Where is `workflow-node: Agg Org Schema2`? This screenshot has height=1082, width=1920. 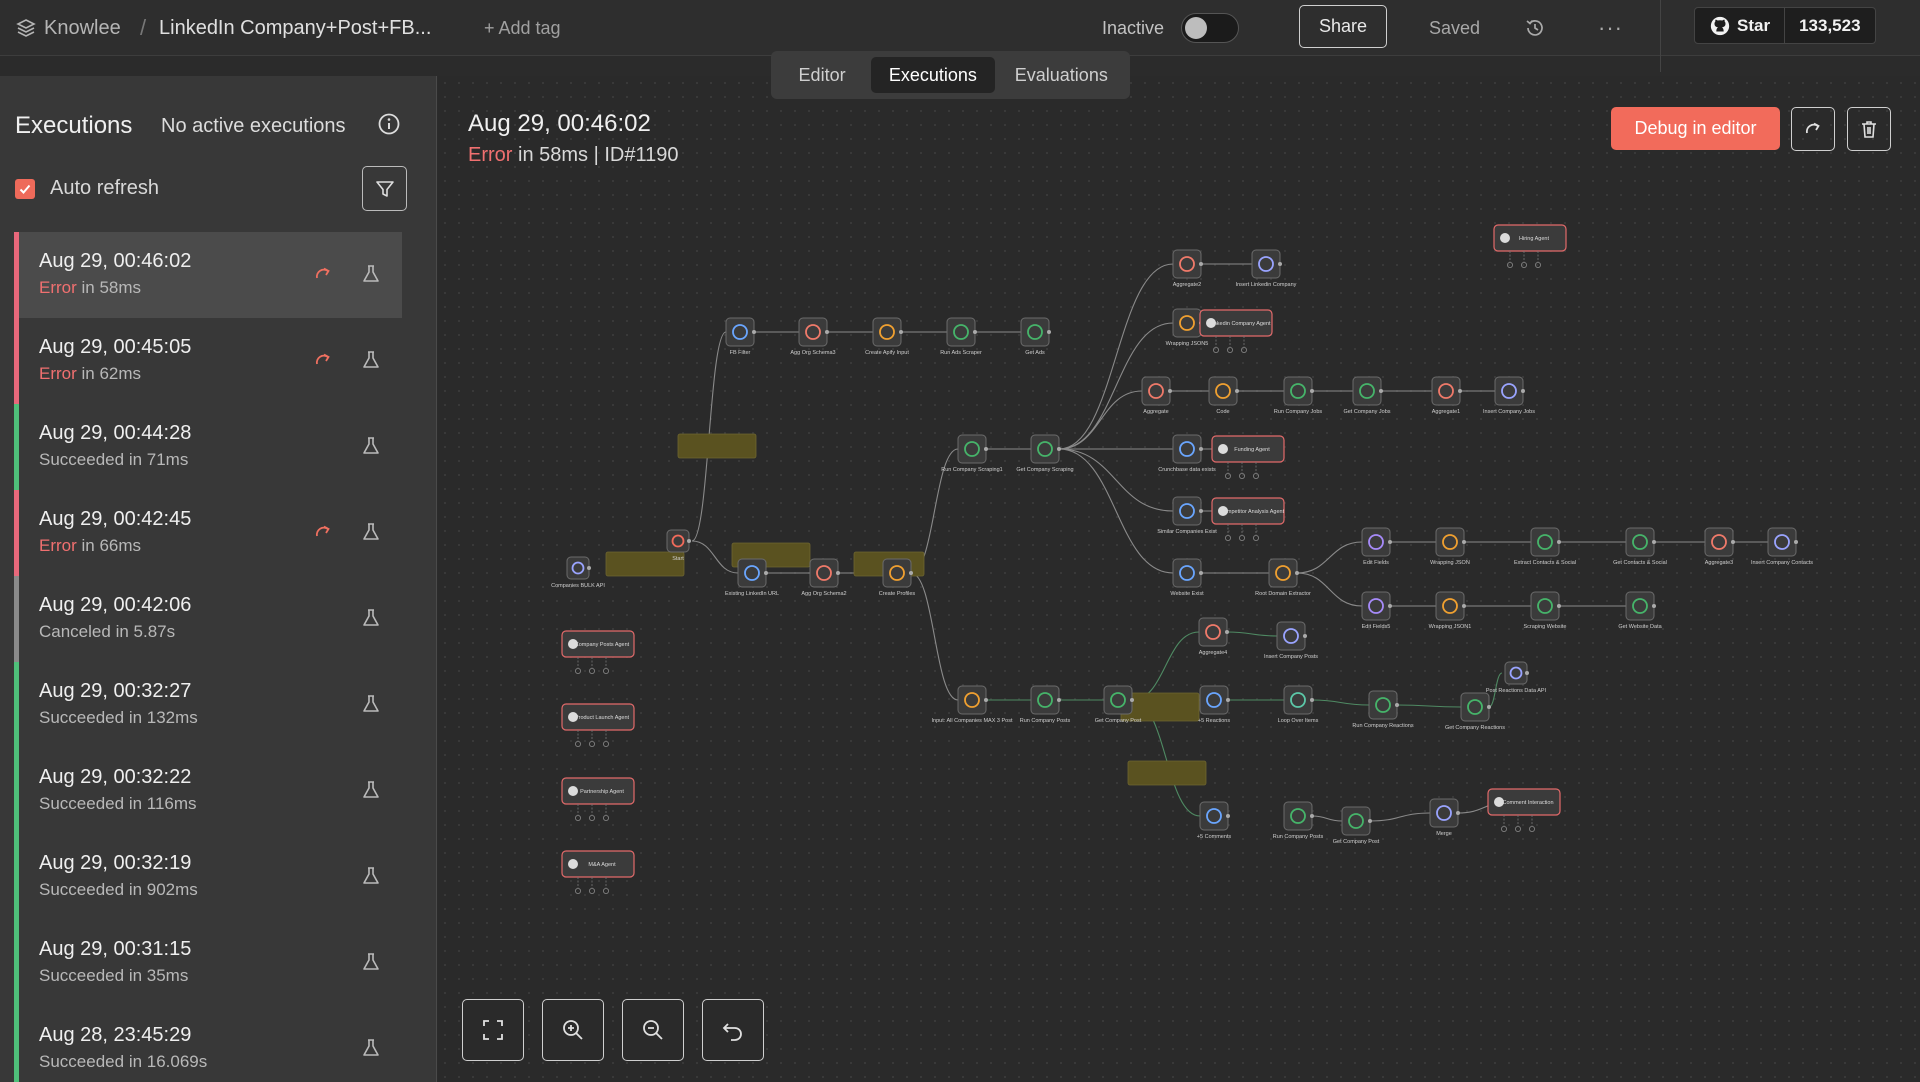
workflow-node: Agg Org Schema2 is located at coordinates (824, 577).